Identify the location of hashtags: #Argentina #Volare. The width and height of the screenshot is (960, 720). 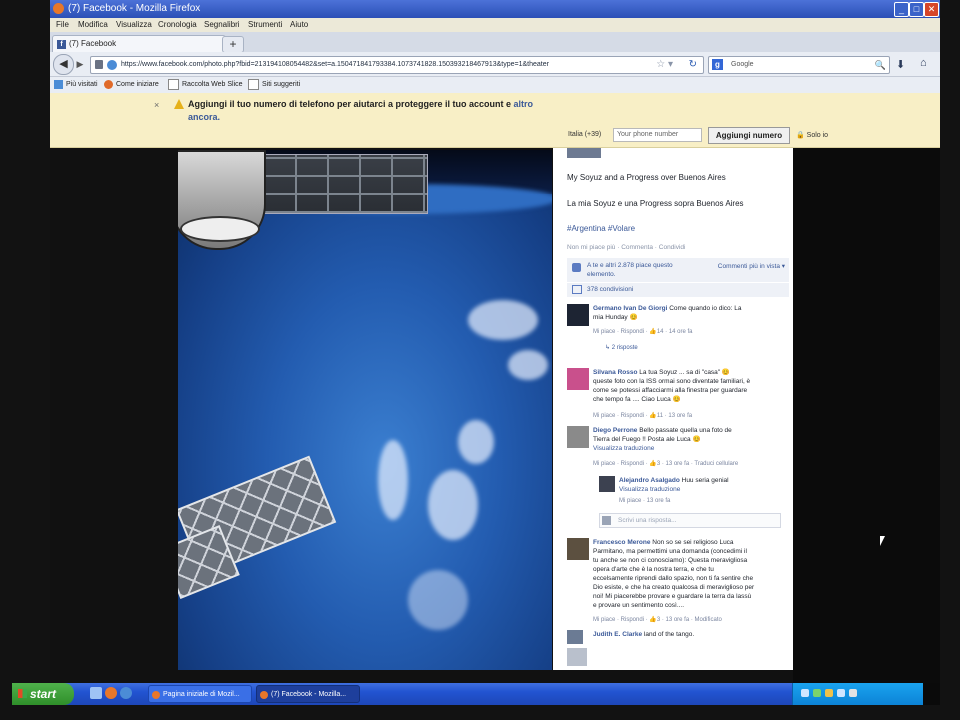
(601, 228).